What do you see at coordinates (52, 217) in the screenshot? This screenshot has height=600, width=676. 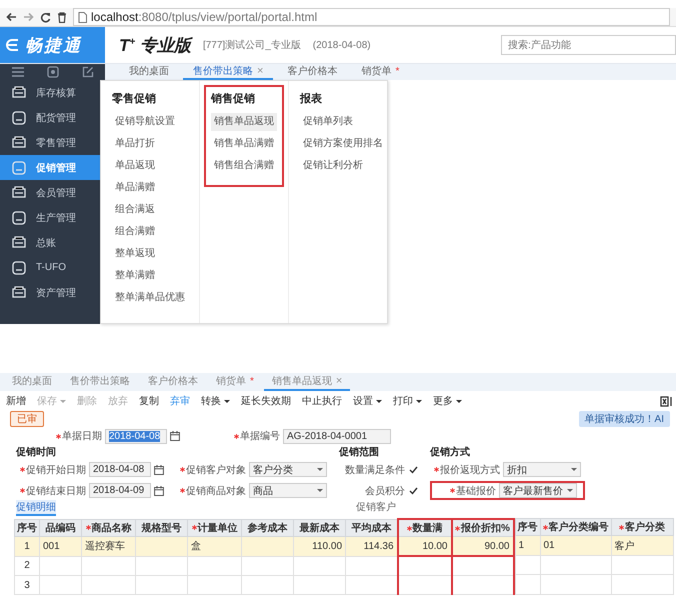 I see `sidebar-item: 生产管理` at bounding box center [52, 217].